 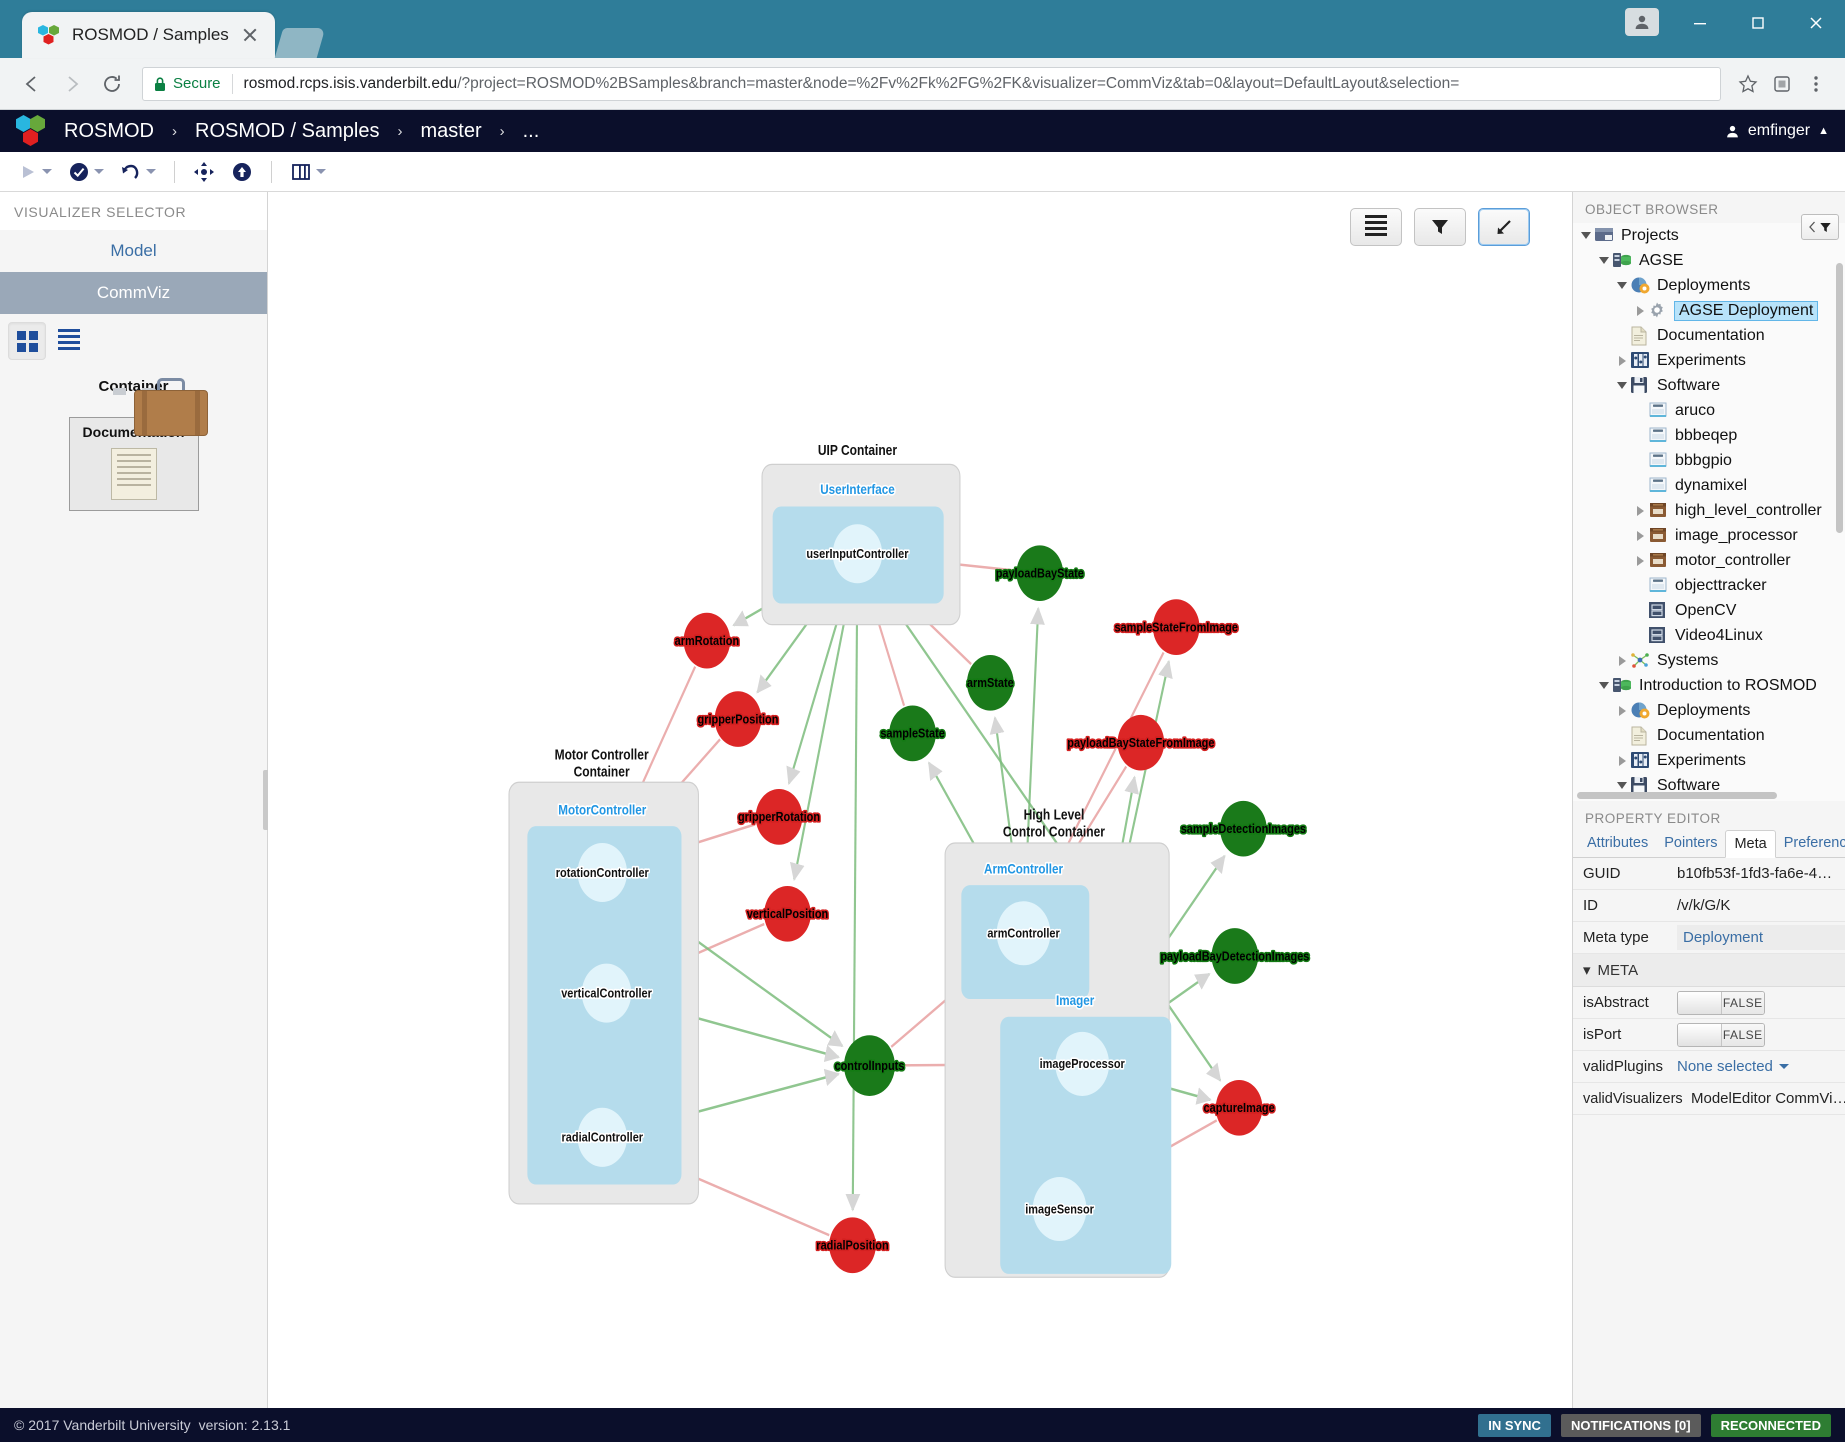 What do you see at coordinates (1677, 795) in the screenshot?
I see `tree-horizontal-scrollbar` at bounding box center [1677, 795].